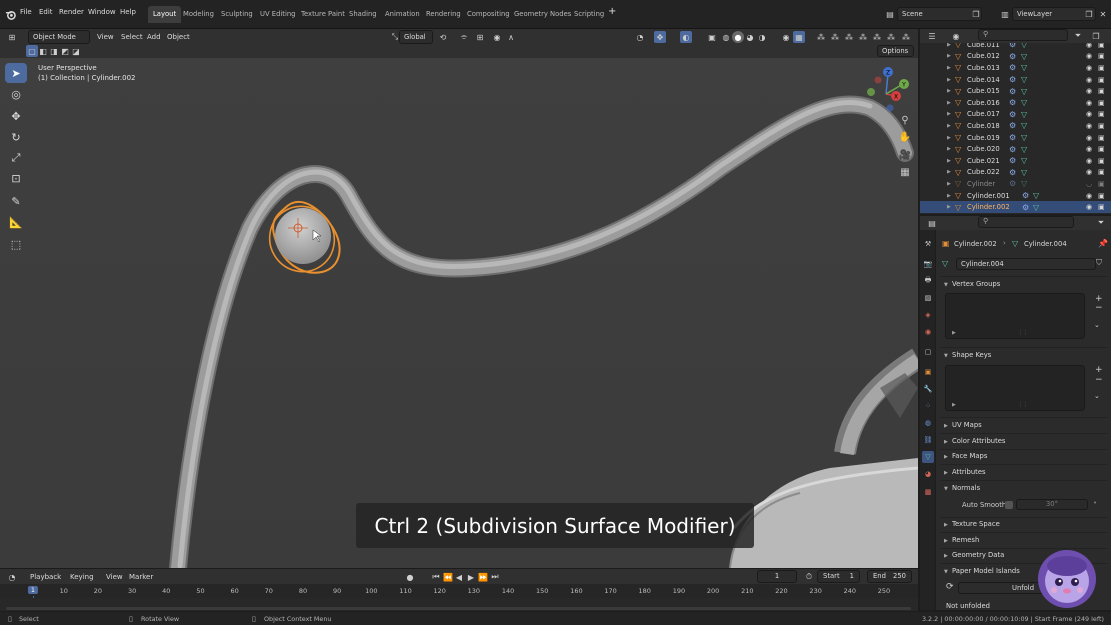 The height and width of the screenshot is (625, 1111). What do you see at coordinates (1009, 505) in the screenshot?
I see `auto-smooth-checkbox` at bounding box center [1009, 505].